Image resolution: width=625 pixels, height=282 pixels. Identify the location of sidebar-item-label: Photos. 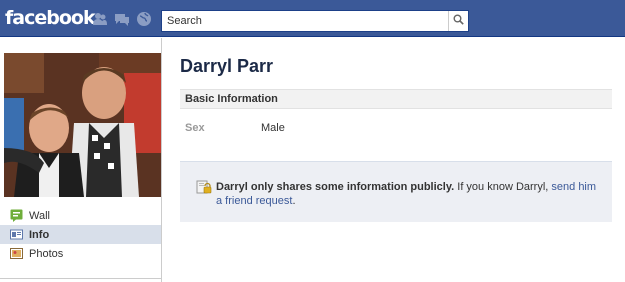
(46, 253).